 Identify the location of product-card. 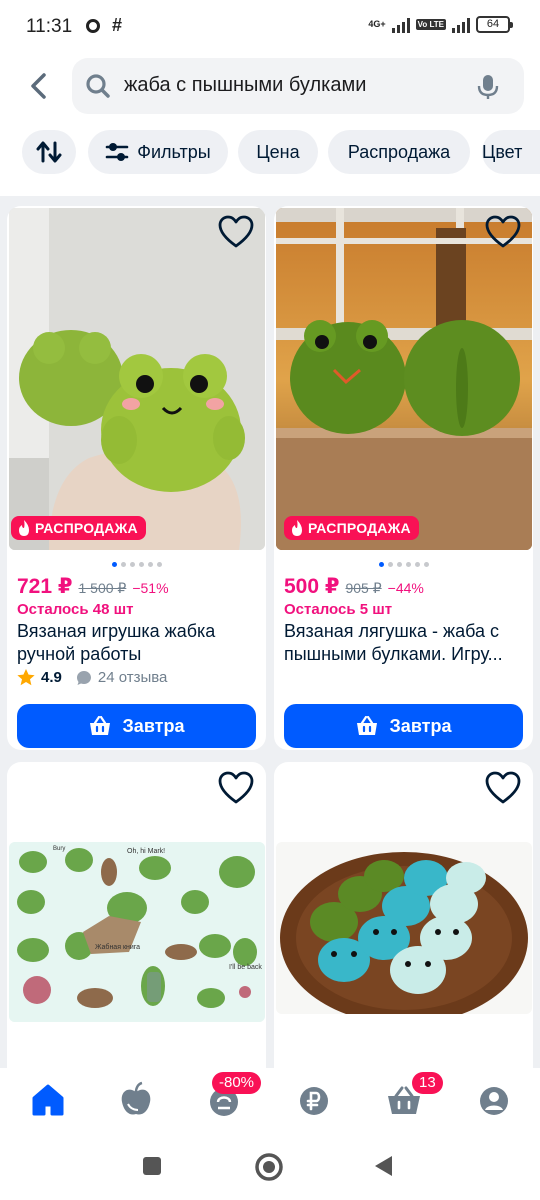
(403, 915).